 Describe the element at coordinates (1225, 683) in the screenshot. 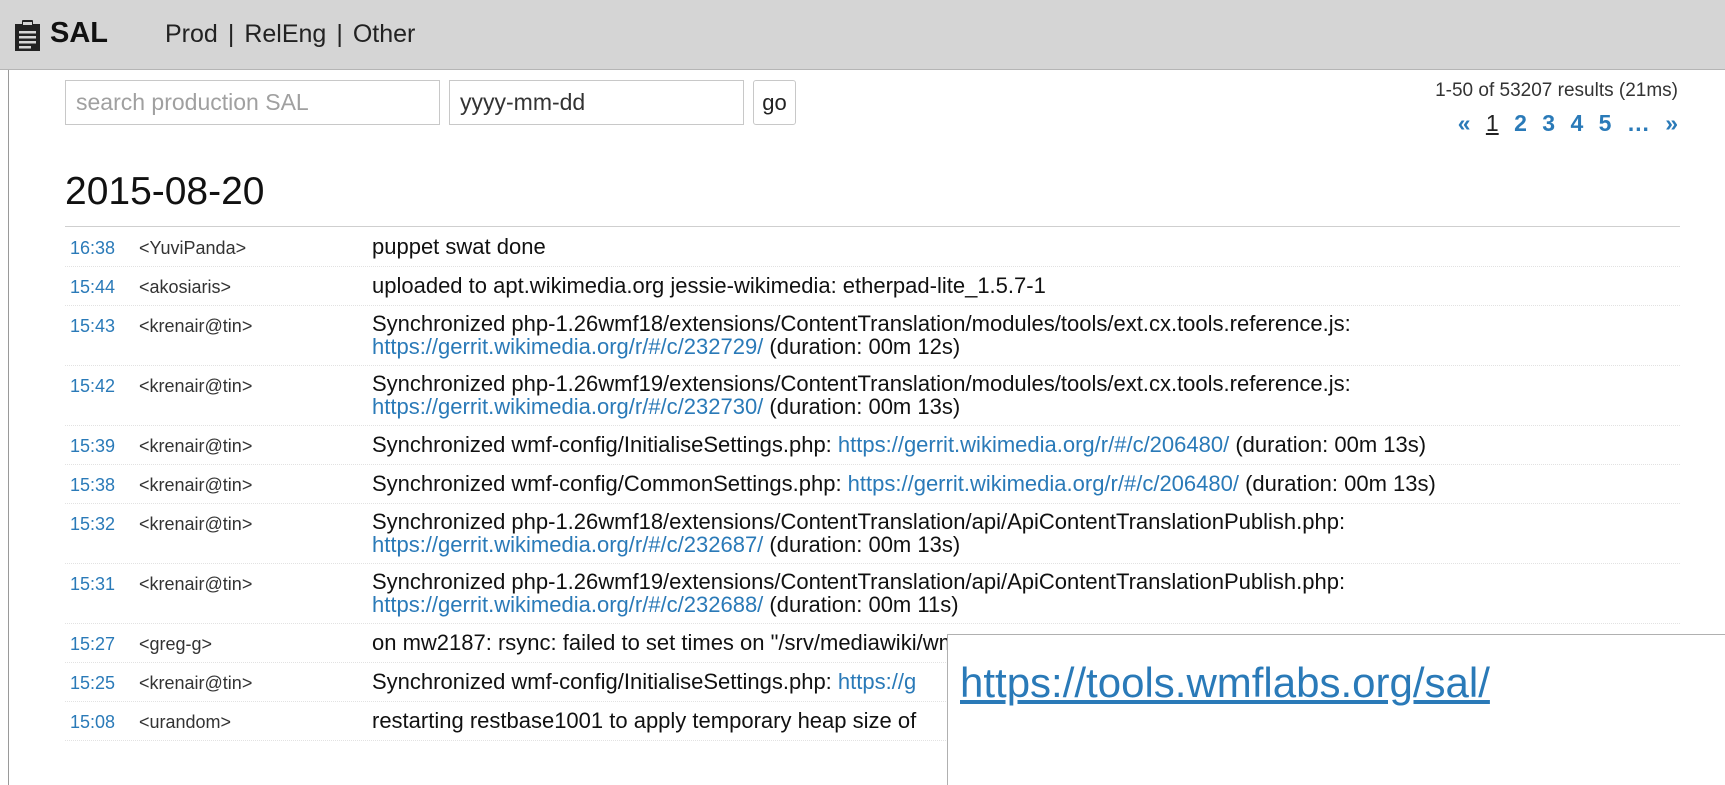

I see `sal-url-link: https://tools.wmflabs.org/sal/` at that location.